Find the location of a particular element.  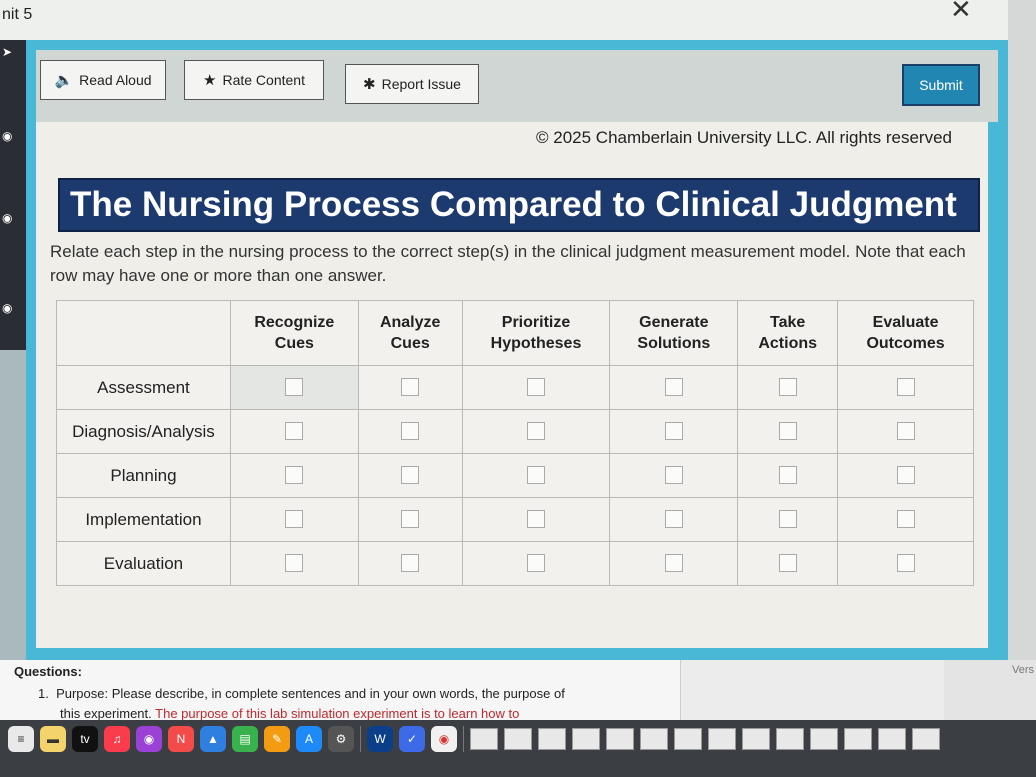

numbers-icon: ▤ is located at coordinates (245, 739).